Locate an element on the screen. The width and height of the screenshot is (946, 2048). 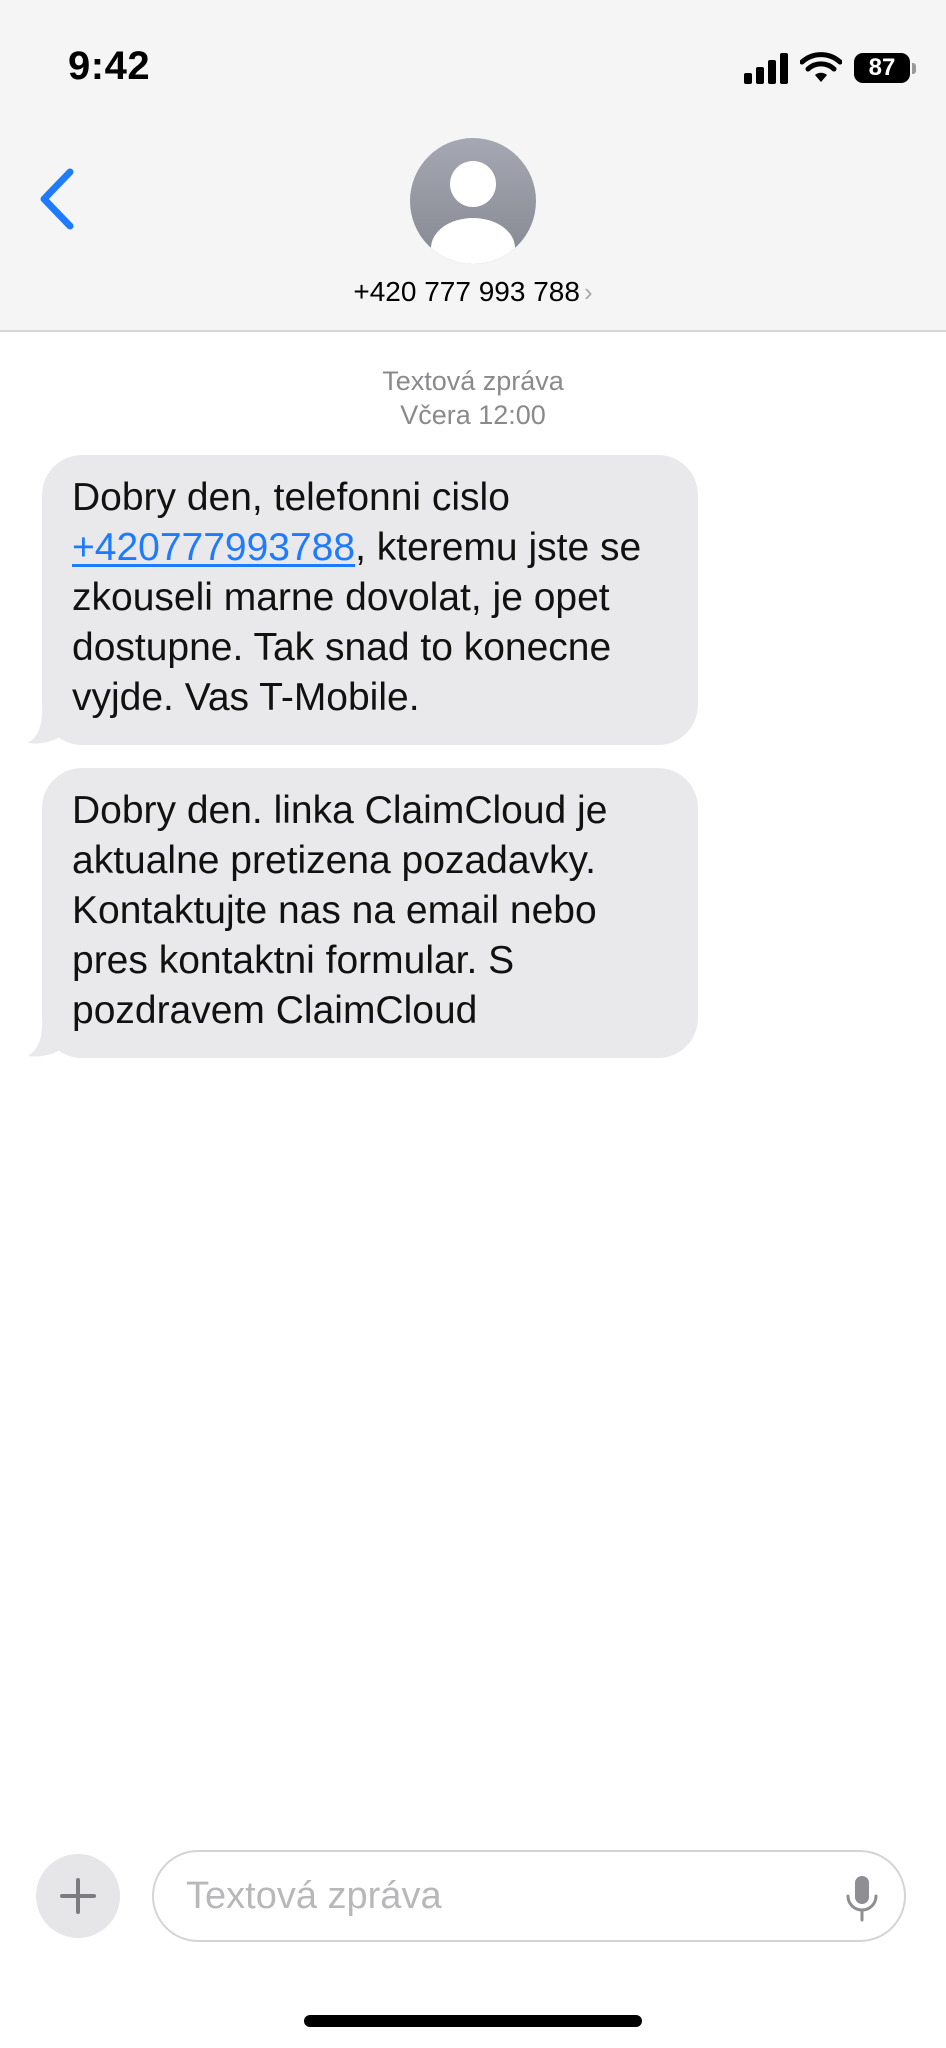
signal-icon is located at coordinates (766, 68).